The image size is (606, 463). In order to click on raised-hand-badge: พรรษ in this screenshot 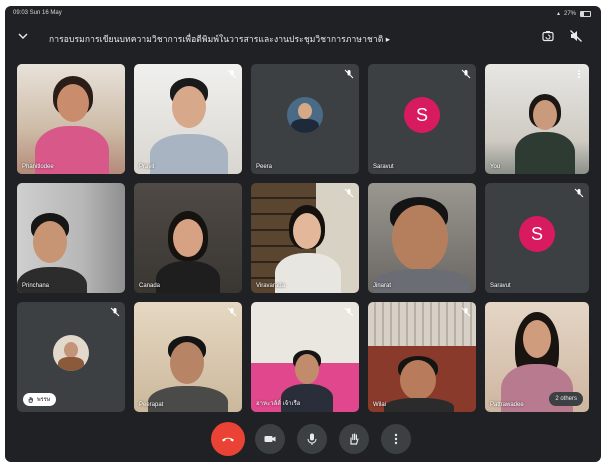, I will do `click(40, 399)`.